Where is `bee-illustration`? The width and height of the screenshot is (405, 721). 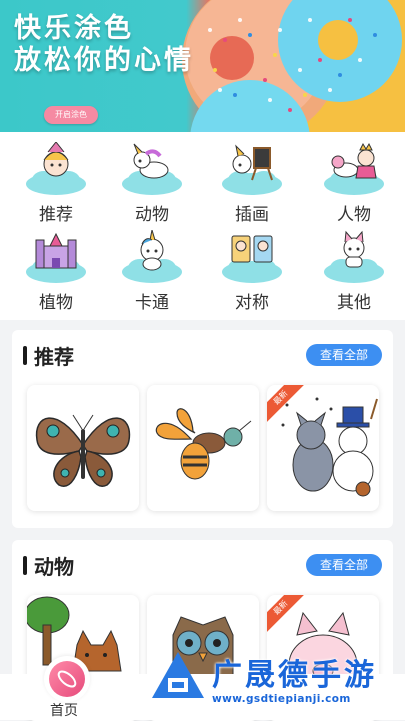 bee-illustration is located at coordinates (203, 444).